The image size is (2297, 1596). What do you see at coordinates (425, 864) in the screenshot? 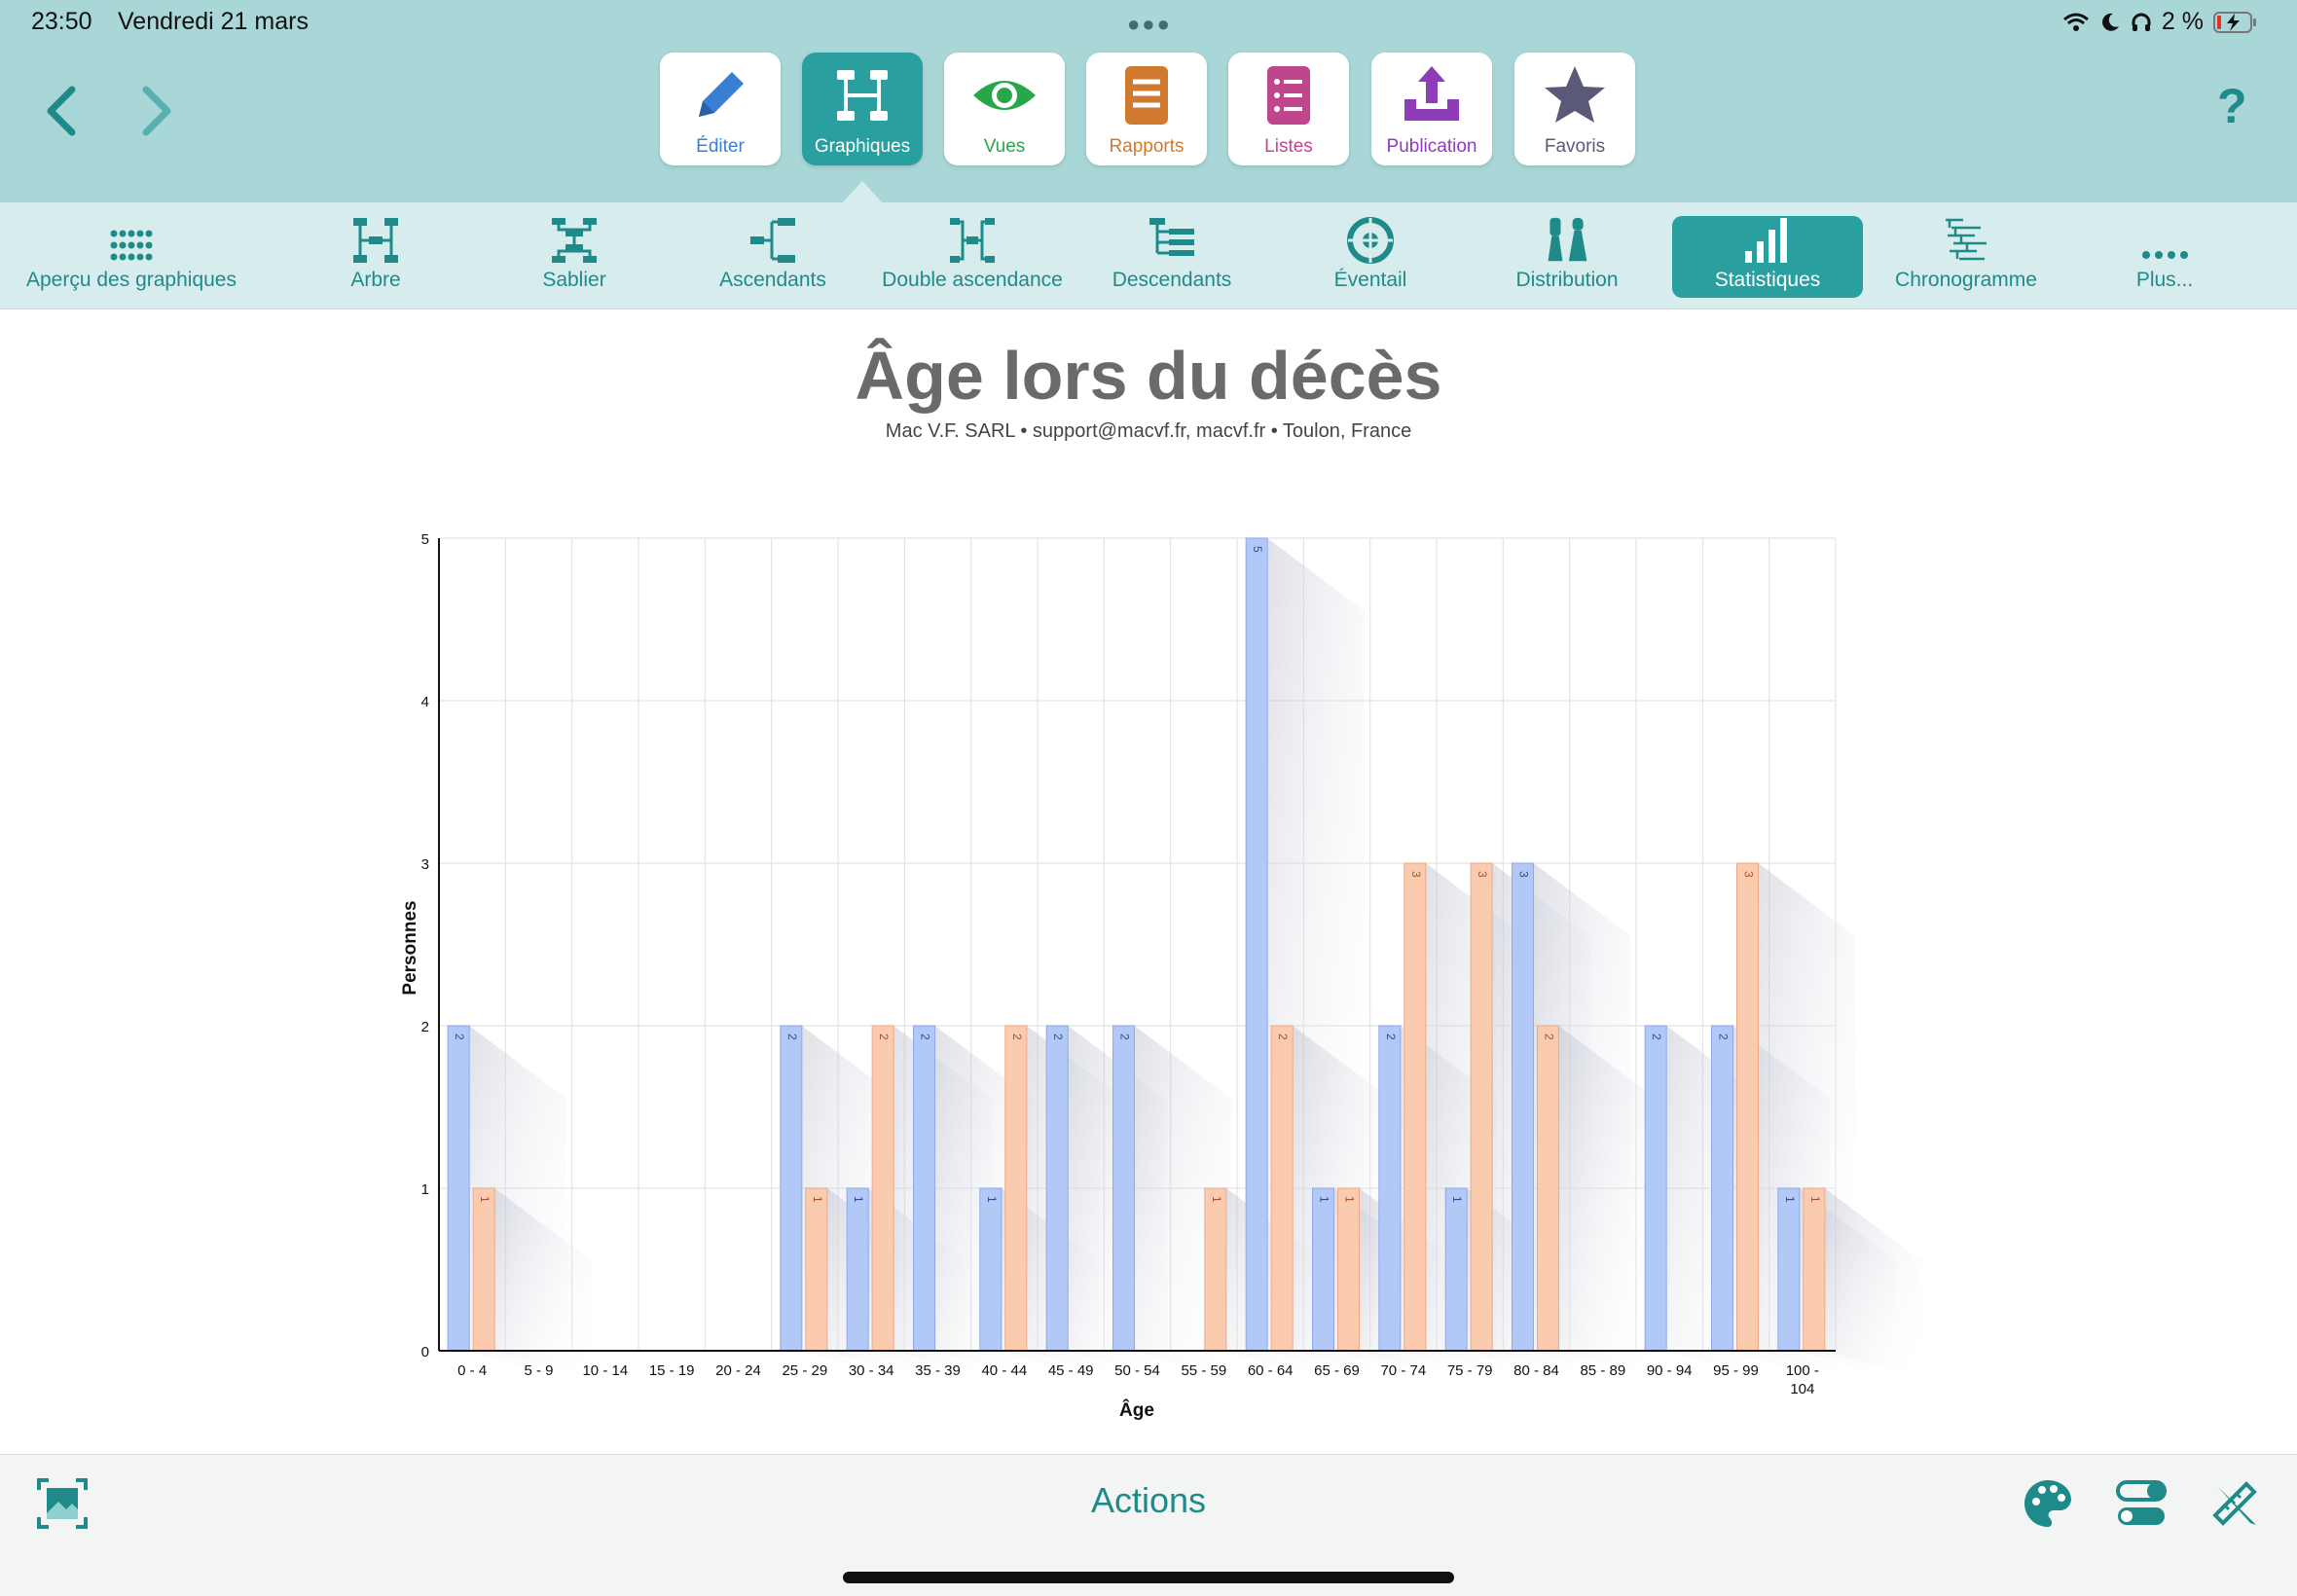
I see `y-tick-label: 3` at bounding box center [425, 864].